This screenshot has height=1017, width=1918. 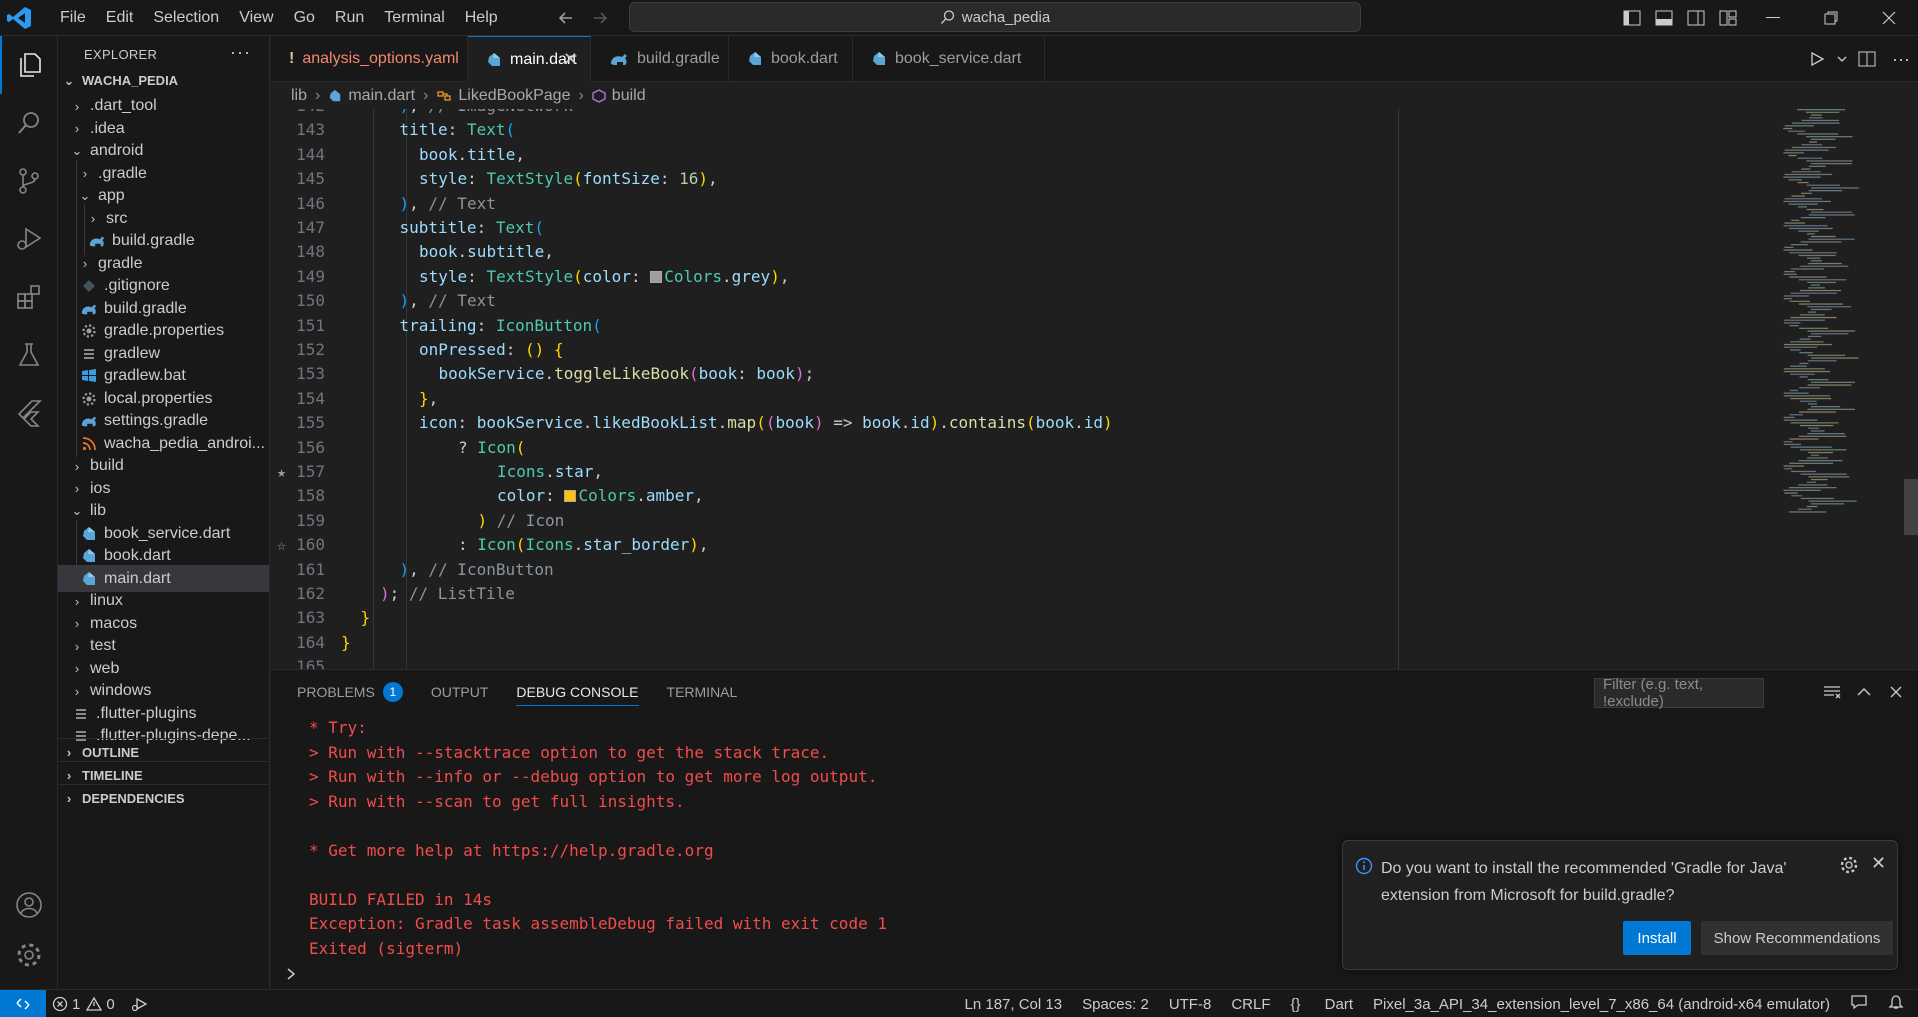 What do you see at coordinates (1878, 863) in the screenshot?
I see `close-toast-icon: ✕` at bounding box center [1878, 863].